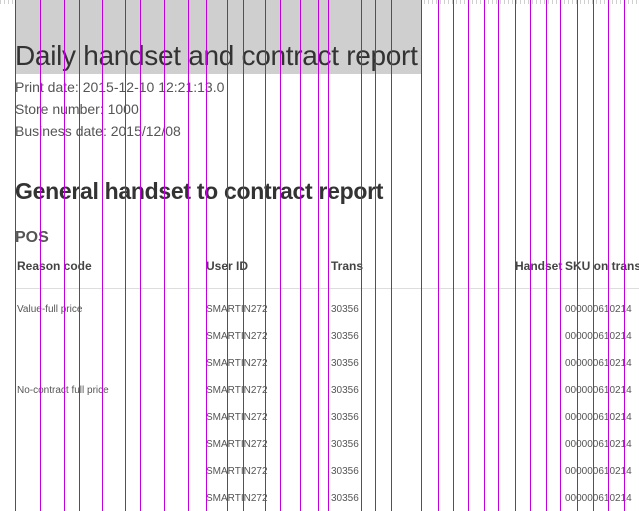 This screenshot has width=639, height=511. What do you see at coordinates (32, 237) in the screenshot?
I see `pos-subtitle: POS` at bounding box center [32, 237].